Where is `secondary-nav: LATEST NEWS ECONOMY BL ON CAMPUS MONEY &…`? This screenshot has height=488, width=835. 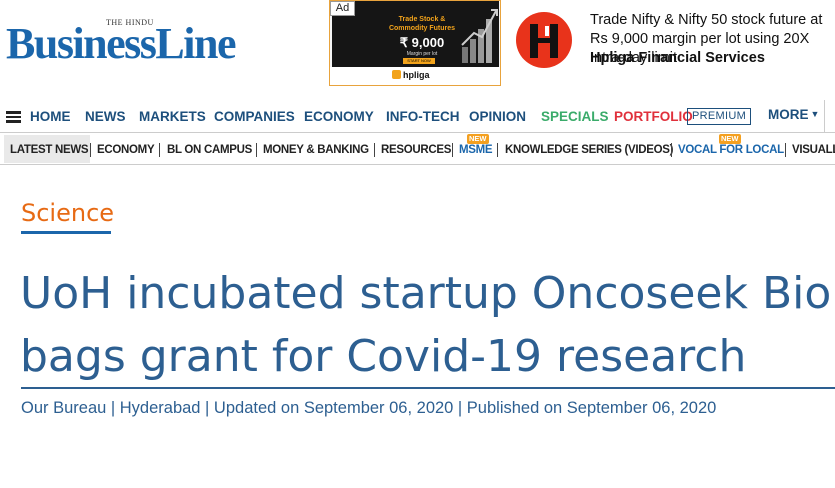
secondary-nav: LATEST NEWS ECONOMY BL ON CAMPUS MONEY &… is located at coordinates (417, 149).